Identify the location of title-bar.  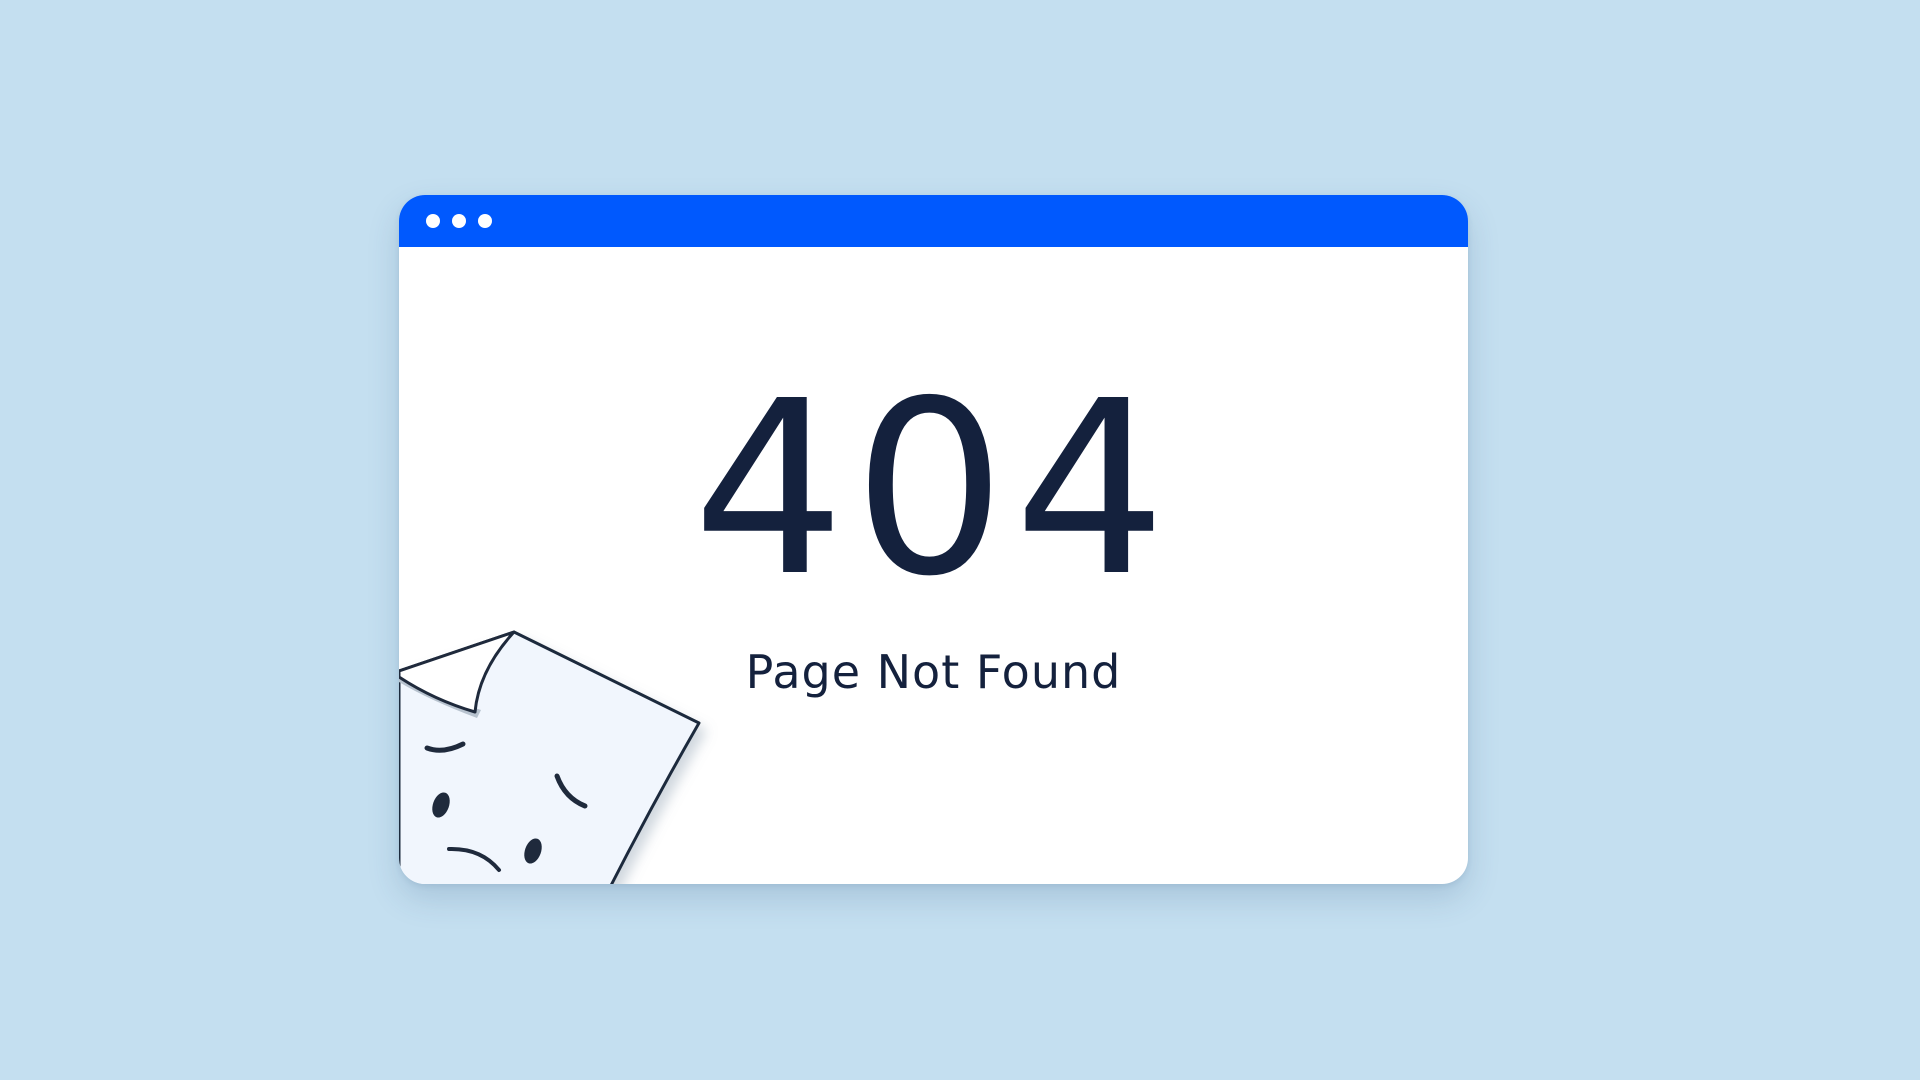
(933, 221).